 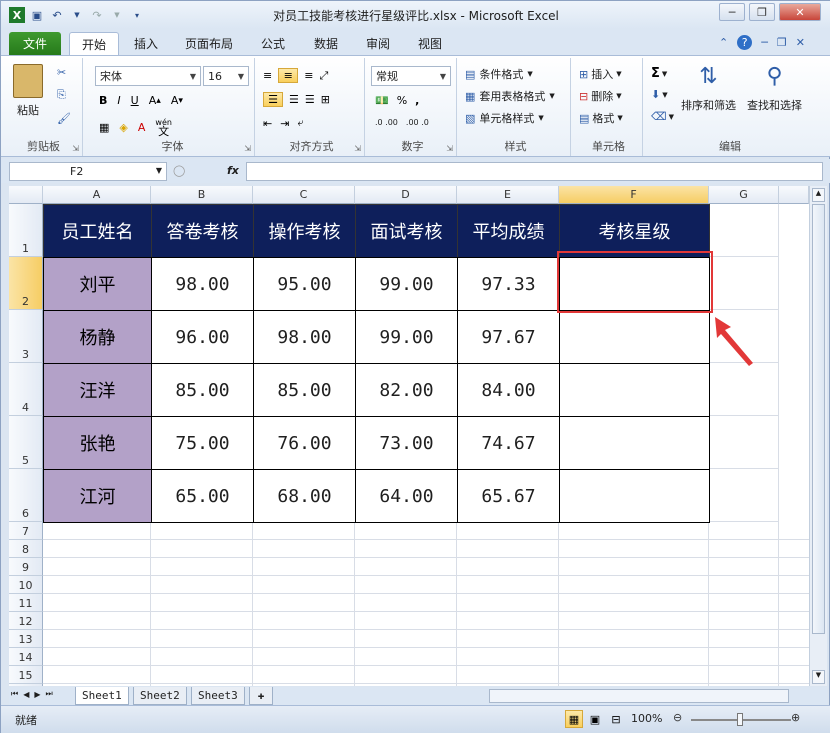 I want to click on find-select-button: ⚲ 查找和选择, so click(x=774, y=88).